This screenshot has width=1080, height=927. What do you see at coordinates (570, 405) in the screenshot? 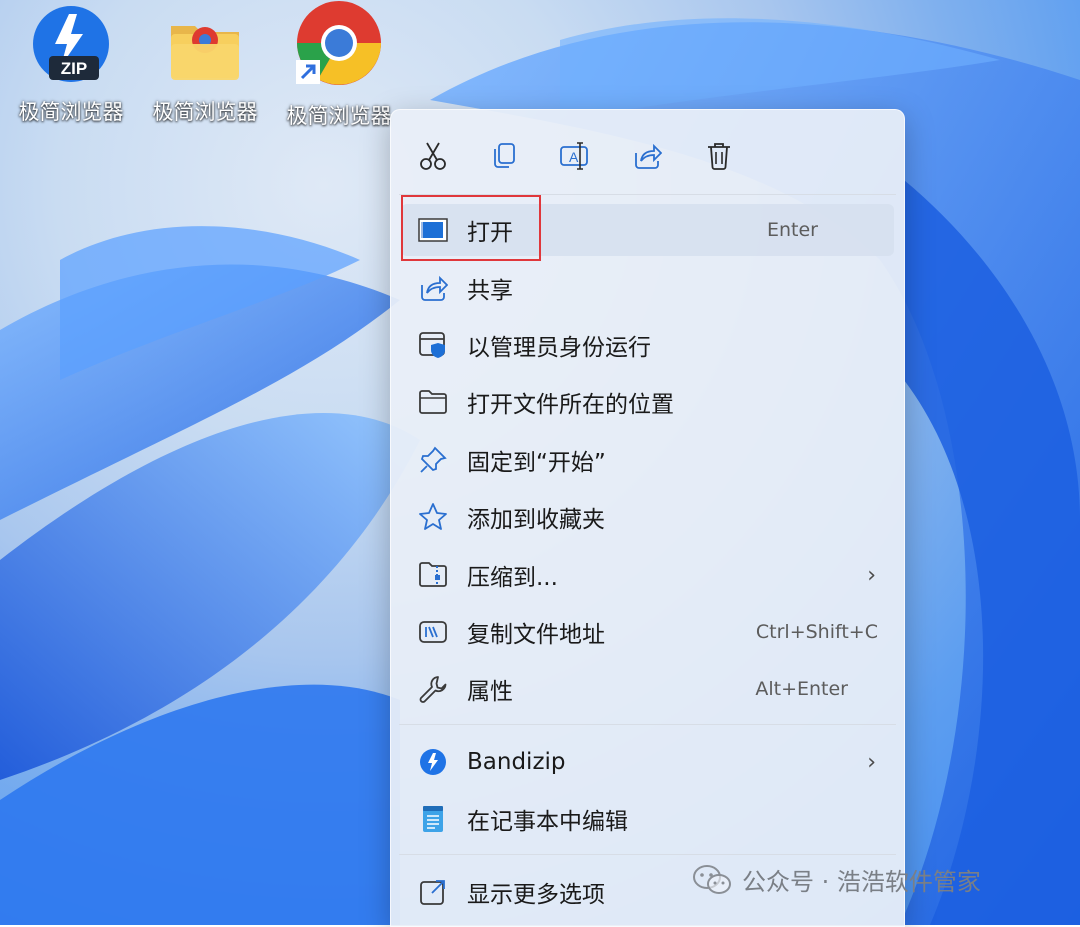
I see `menu-item-label: 打开文件所在的位置` at bounding box center [570, 405].